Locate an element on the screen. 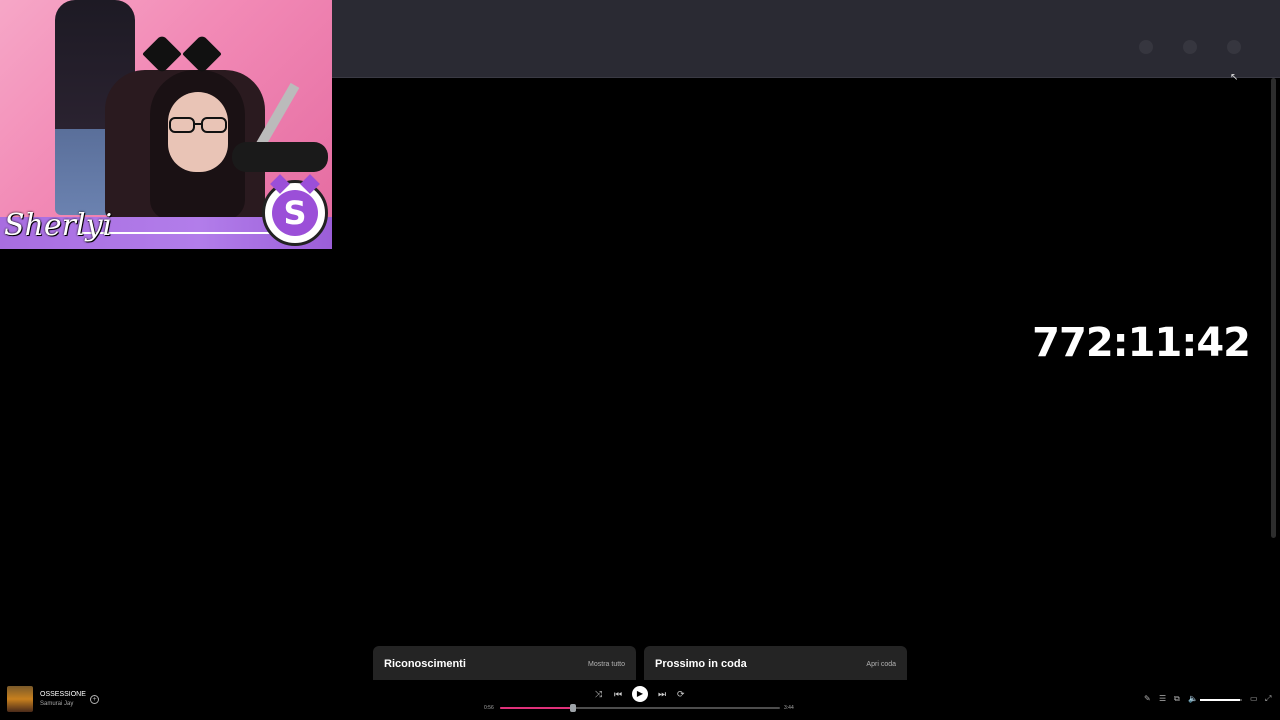 This screenshot has height=720, width=1280. main-scrollbar is located at coordinates (1273, 308).